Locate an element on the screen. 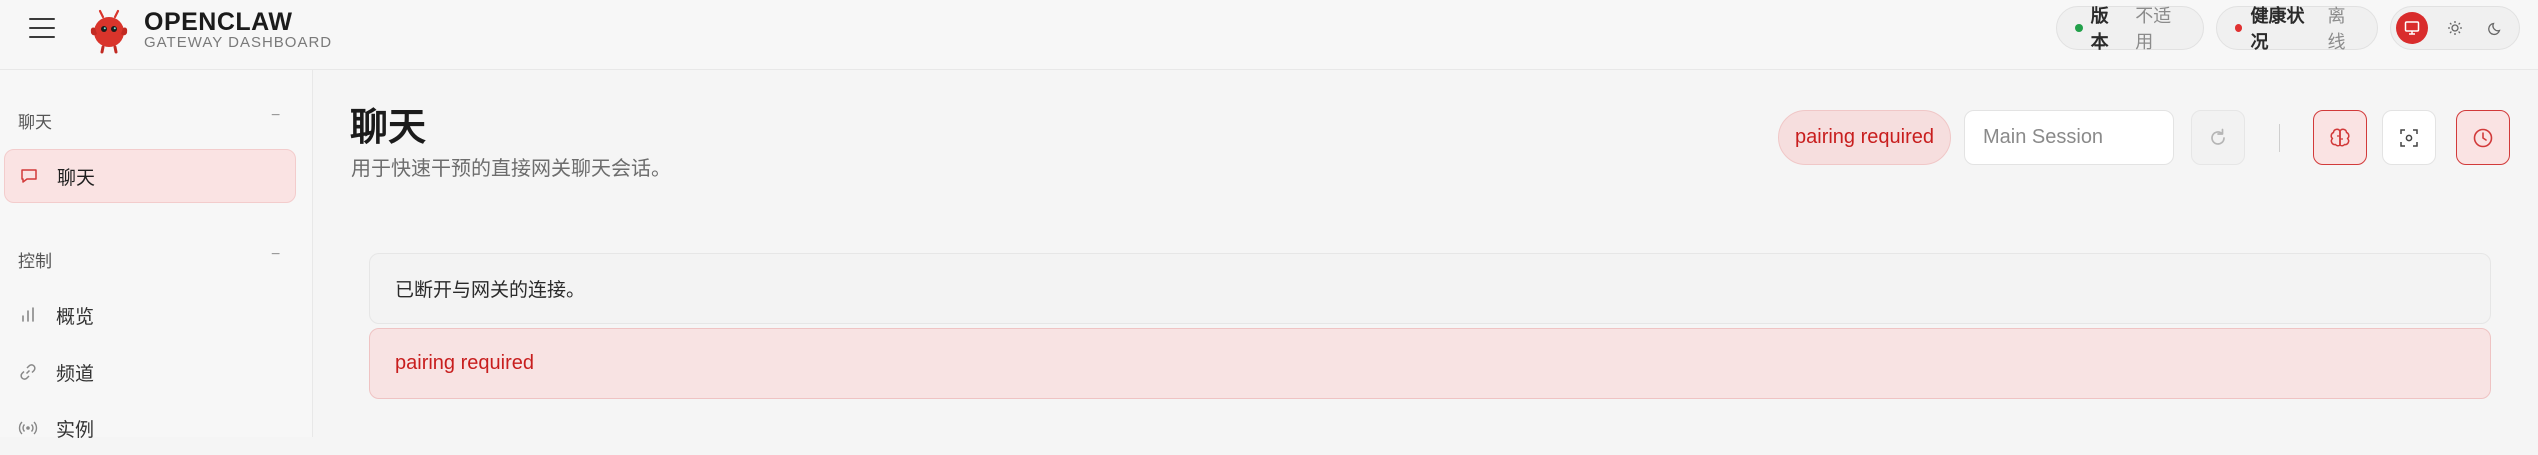 The width and height of the screenshot is (2538, 455). brand-subtitle: GATEWAY DASHBOARD is located at coordinates (238, 42).